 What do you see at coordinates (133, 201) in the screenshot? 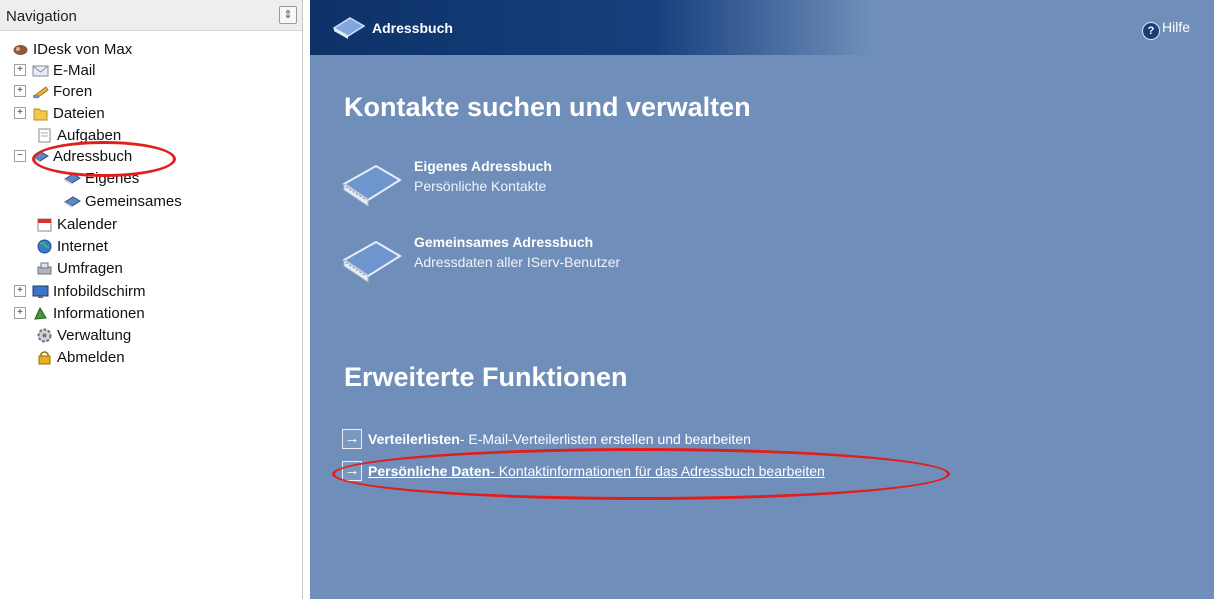
I see `tree-item-label: Gemeinsames` at bounding box center [133, 201].